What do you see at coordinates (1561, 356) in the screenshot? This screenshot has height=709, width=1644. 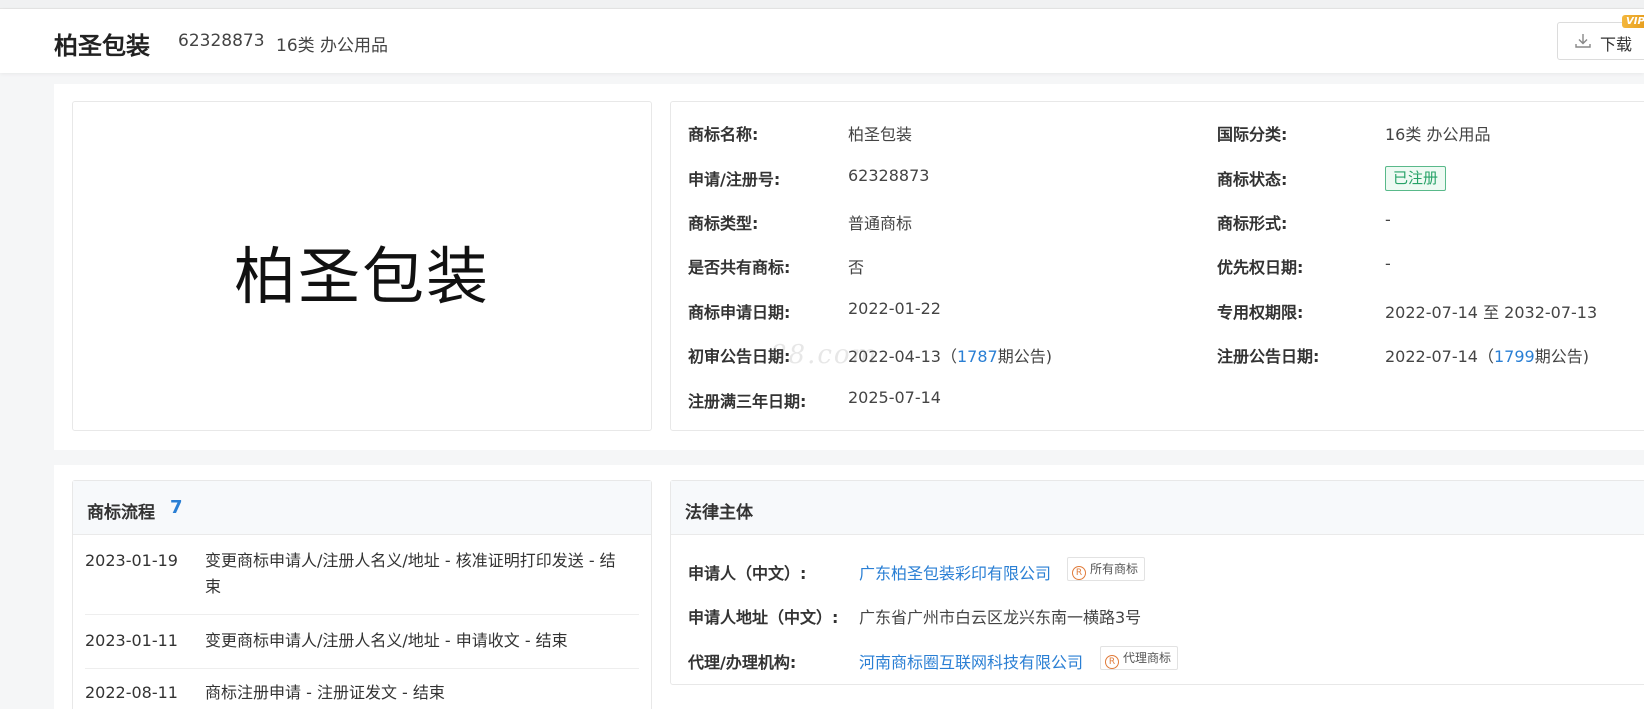 I see `reg-pub-suffix: 期公告)` at bounding box center [1561, 356].